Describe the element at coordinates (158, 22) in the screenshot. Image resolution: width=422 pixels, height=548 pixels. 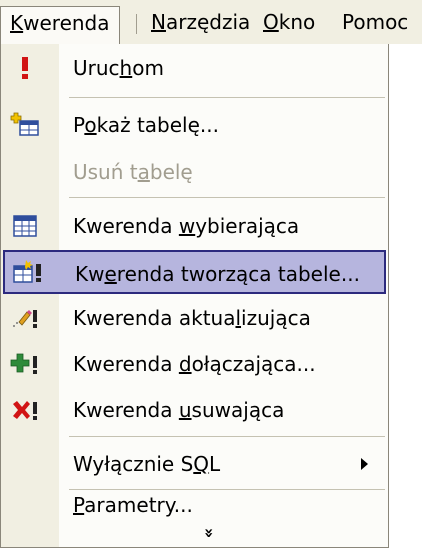
I see `mnemonic: N` at that location.